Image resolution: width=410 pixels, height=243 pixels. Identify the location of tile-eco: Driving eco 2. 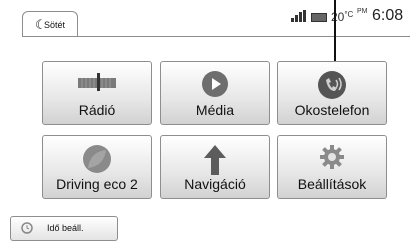
(97, 167).